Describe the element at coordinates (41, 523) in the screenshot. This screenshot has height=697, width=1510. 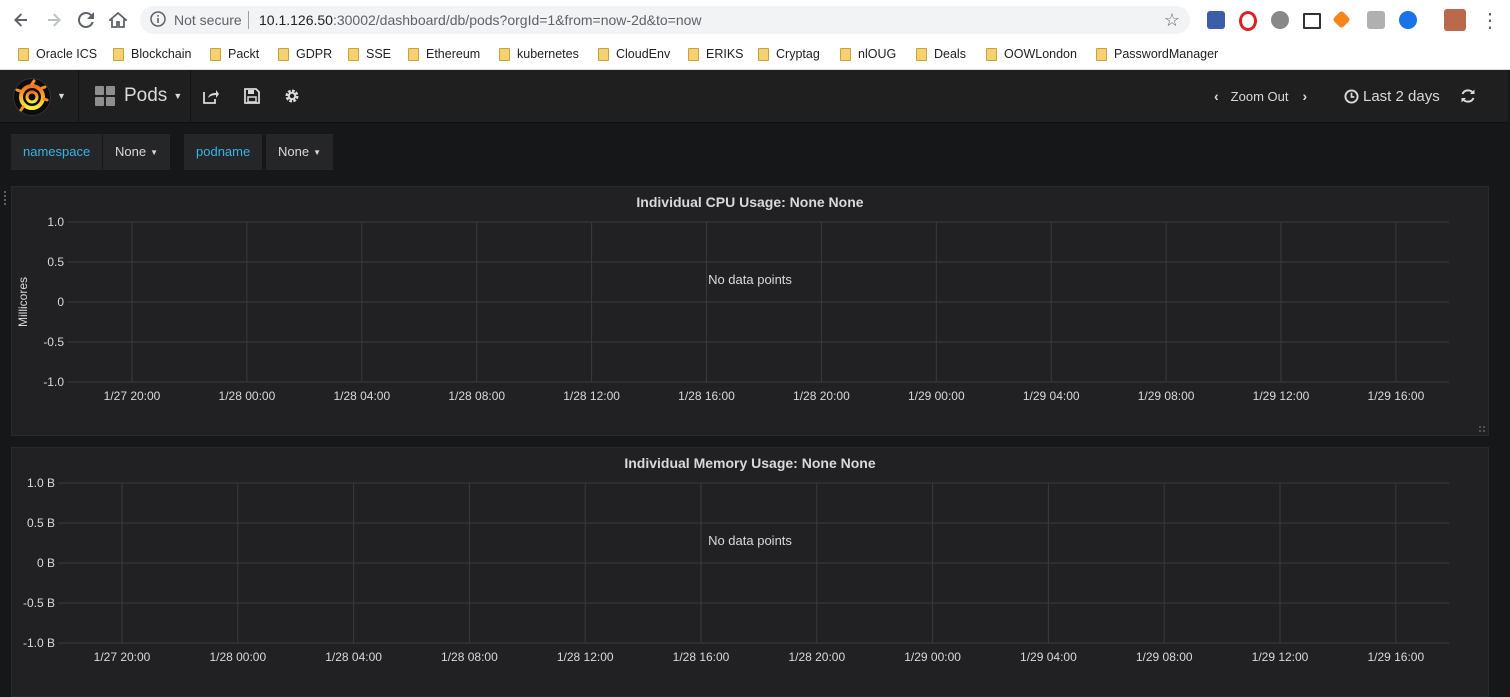
I see `y-tick-label: 0.5 B` at that location.